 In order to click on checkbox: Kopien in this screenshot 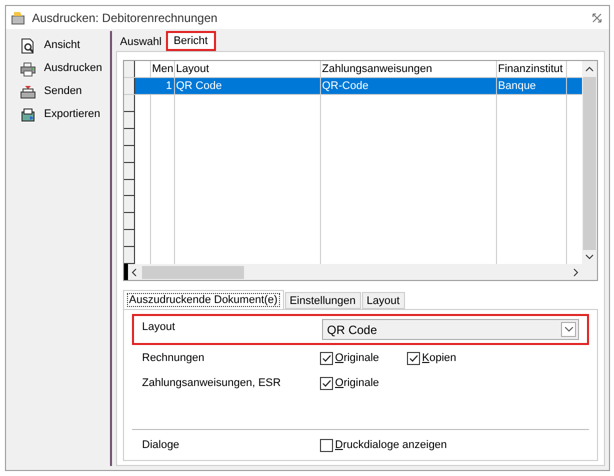, I will do `click(431, 358)`.